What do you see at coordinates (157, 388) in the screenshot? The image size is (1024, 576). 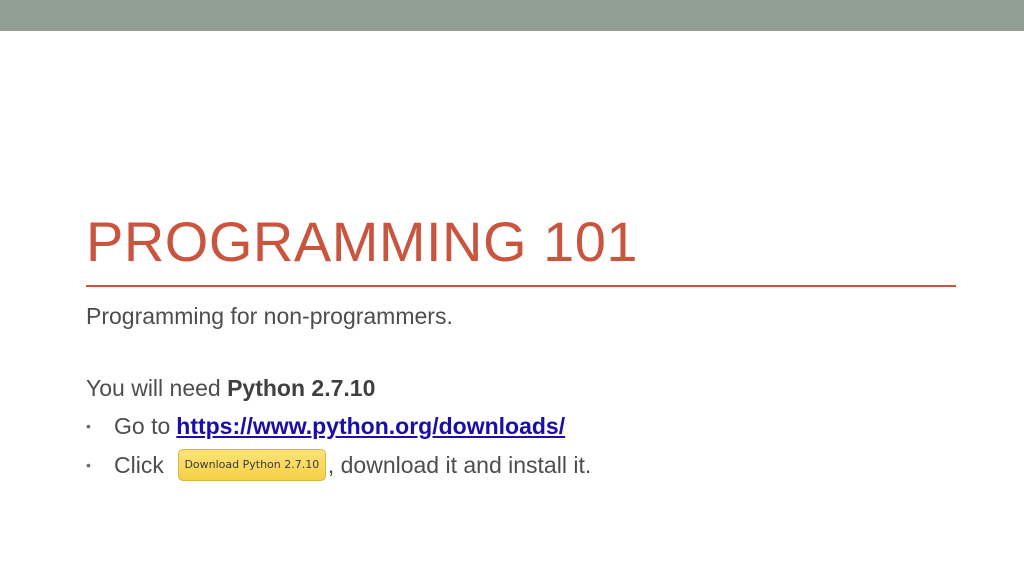 I see `requirement-prefix: You will need` at bounding box center [157, 388].